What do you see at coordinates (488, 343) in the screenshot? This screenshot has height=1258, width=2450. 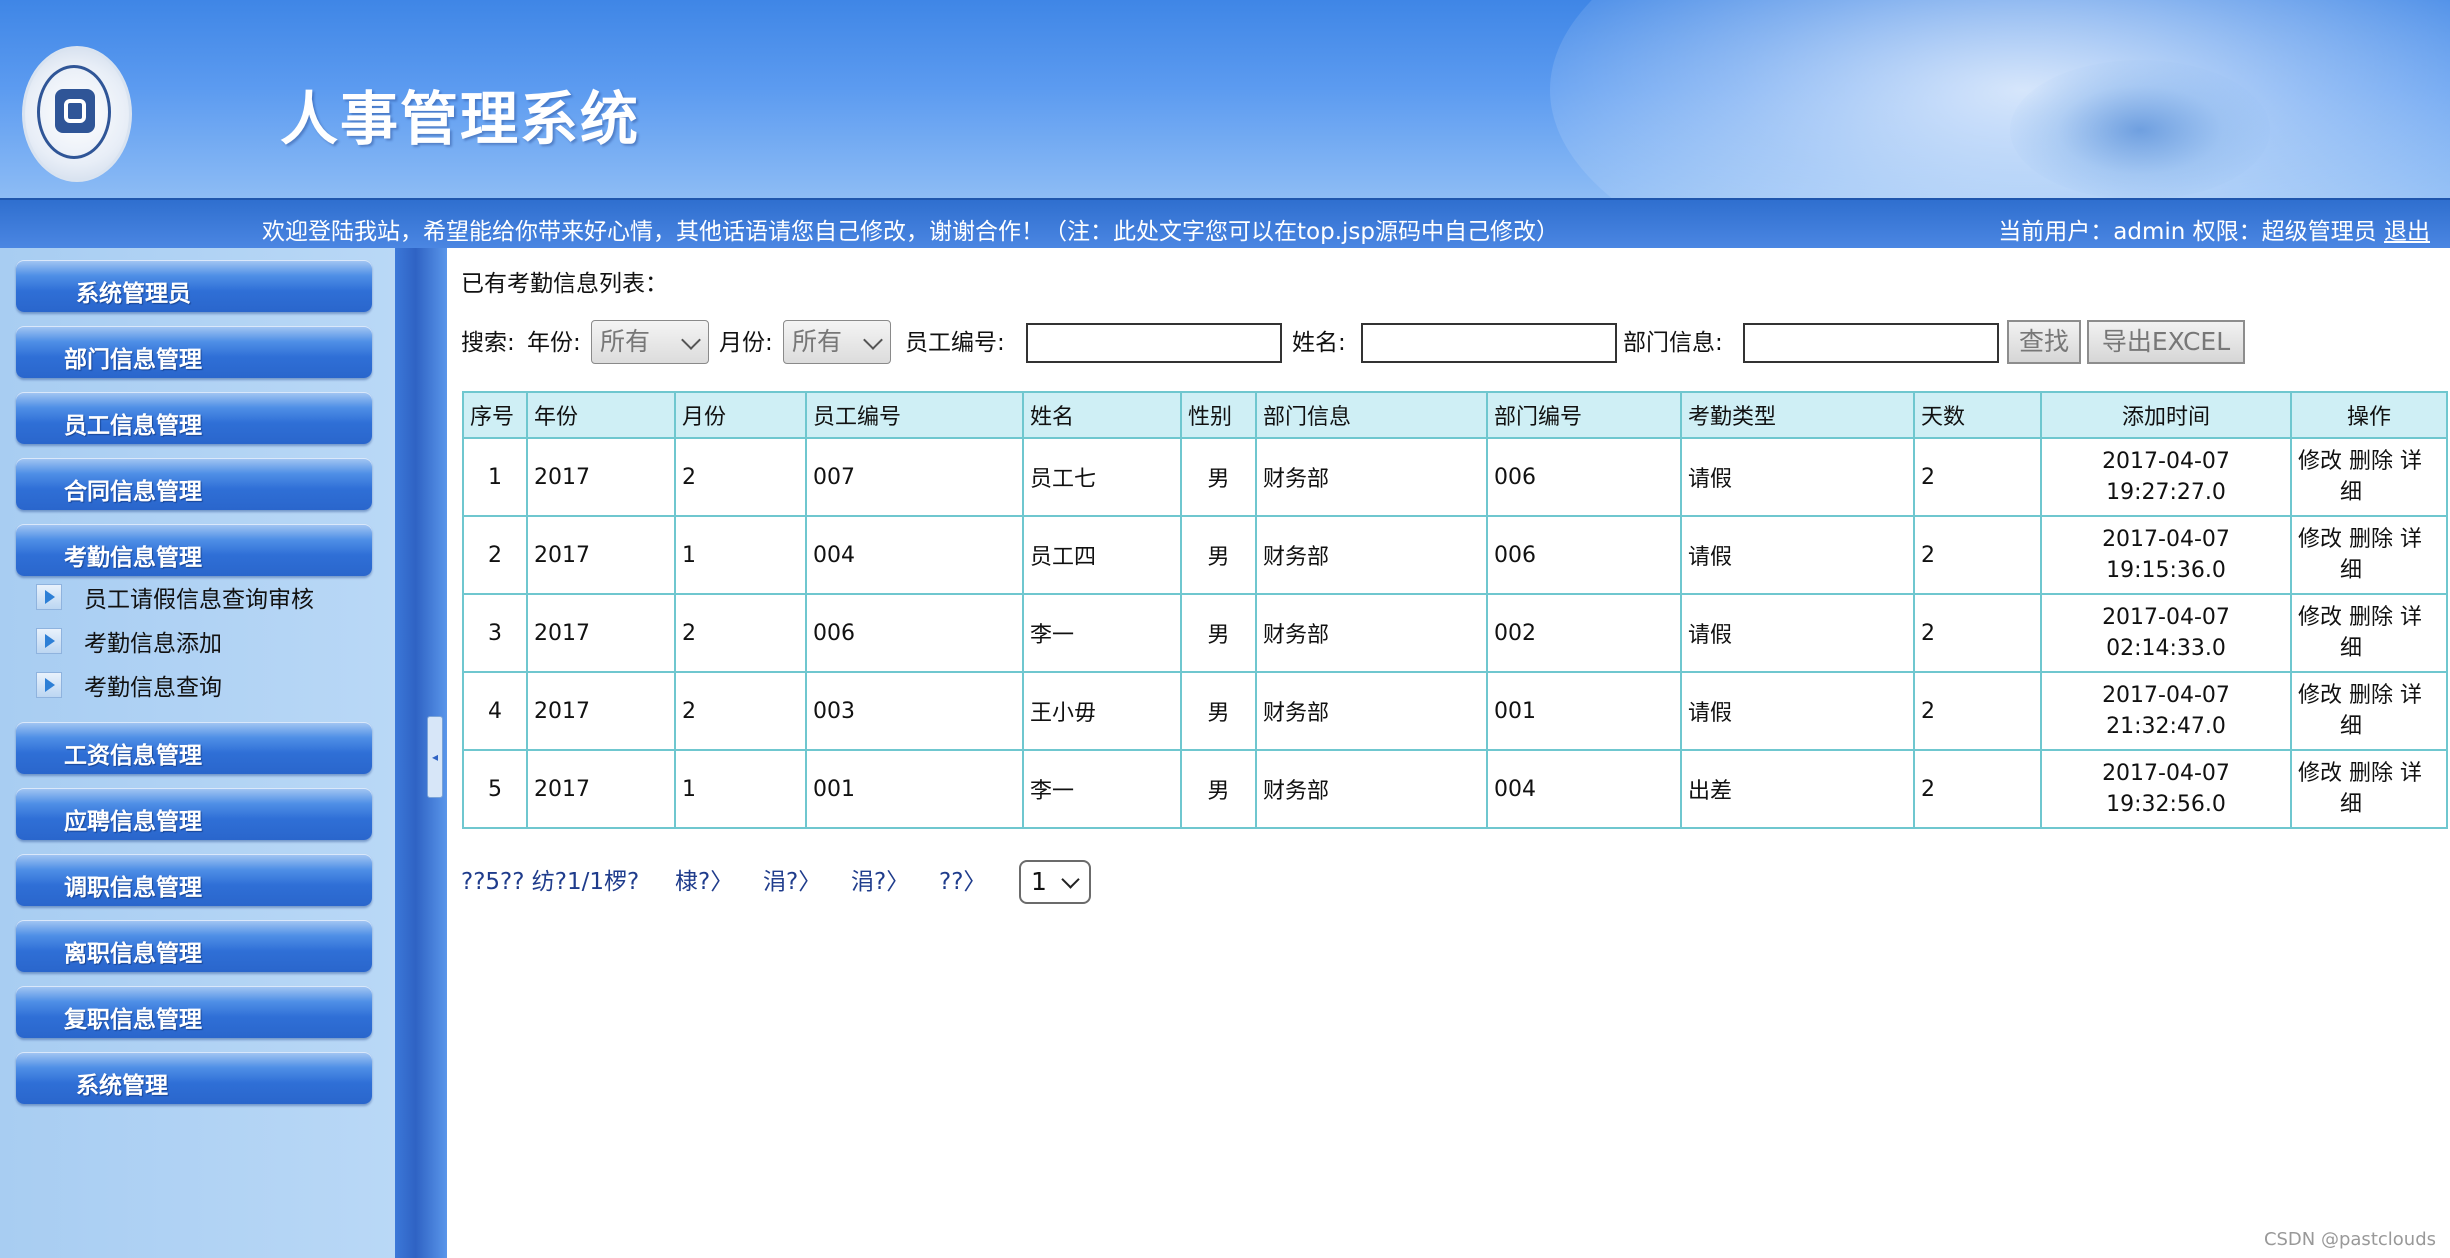 I see `search-label: 搜索:` at bounding box center [488, 343].